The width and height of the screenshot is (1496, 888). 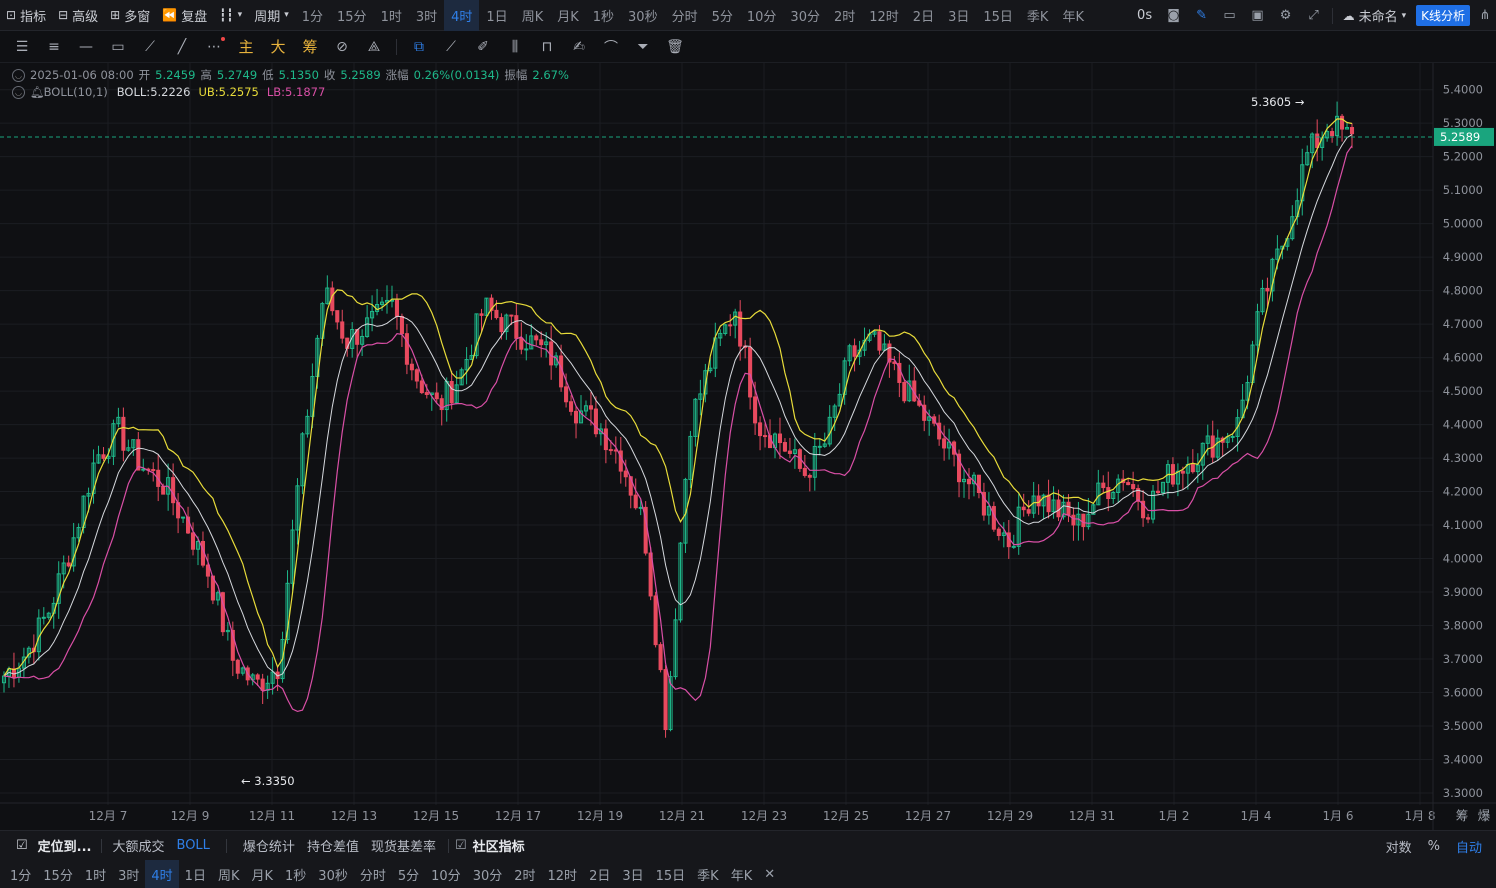 I want to click on magnet-icon: ⌒, so click(x=611, y=47).